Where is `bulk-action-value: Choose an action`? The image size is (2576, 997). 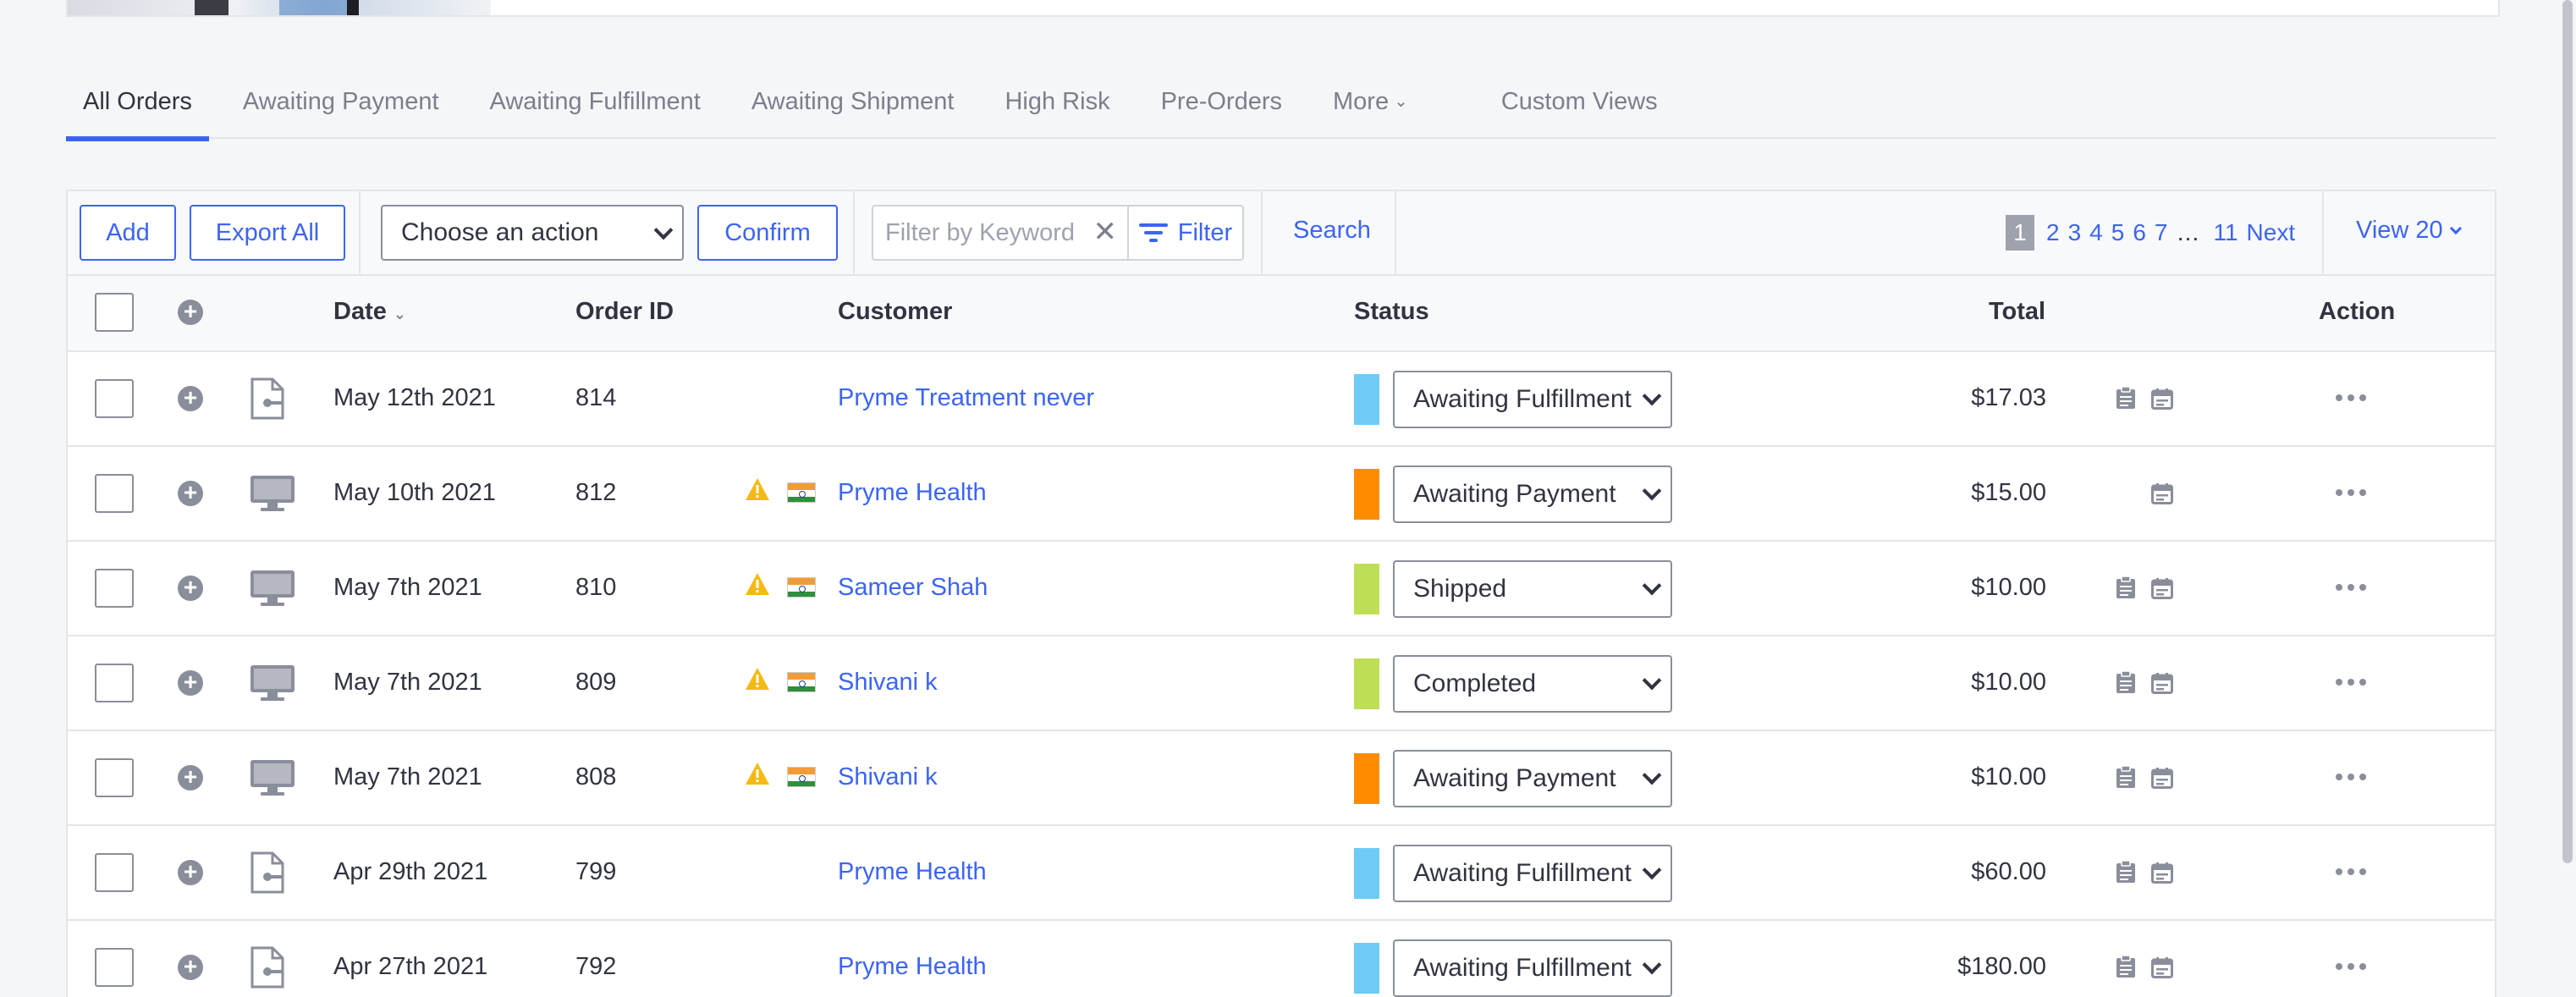 bulk-action-value: Choose an action is located at coordinates (500, 232).